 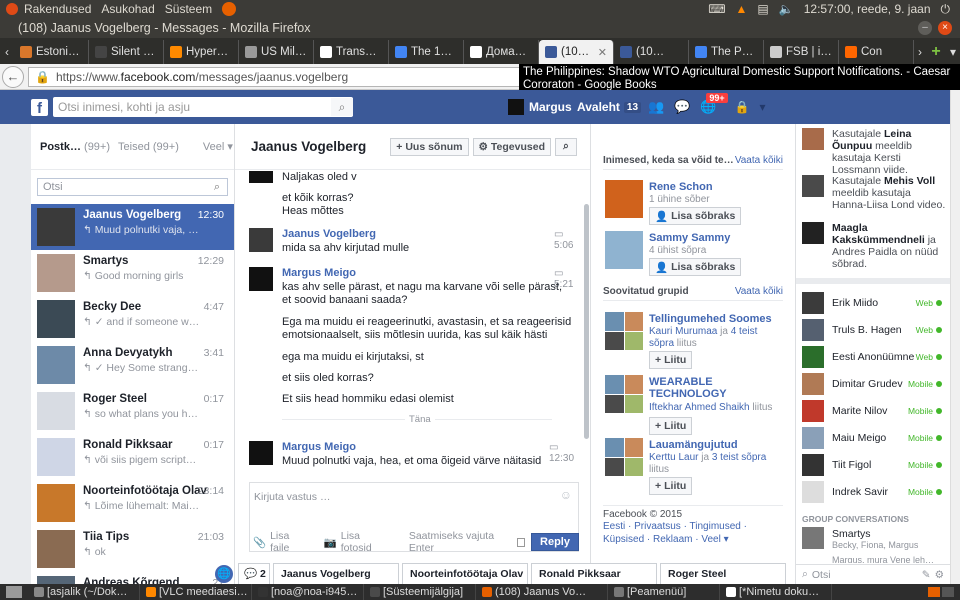 I want to click on browser-tab: Con, so click(x=876, y=52).